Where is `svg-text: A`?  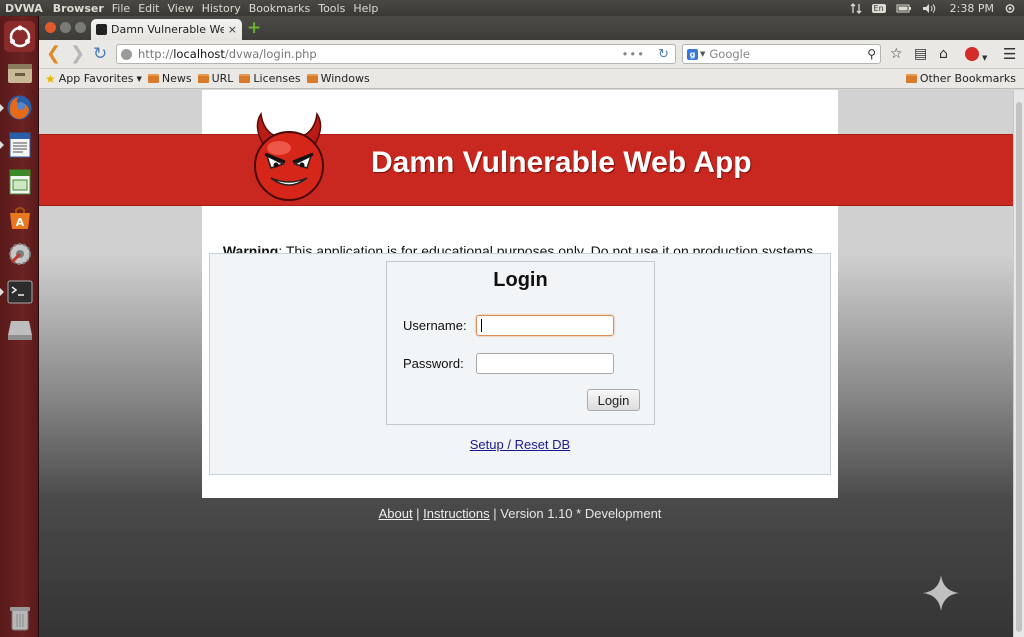 svg-text: A is located at coordinates (19, 222).